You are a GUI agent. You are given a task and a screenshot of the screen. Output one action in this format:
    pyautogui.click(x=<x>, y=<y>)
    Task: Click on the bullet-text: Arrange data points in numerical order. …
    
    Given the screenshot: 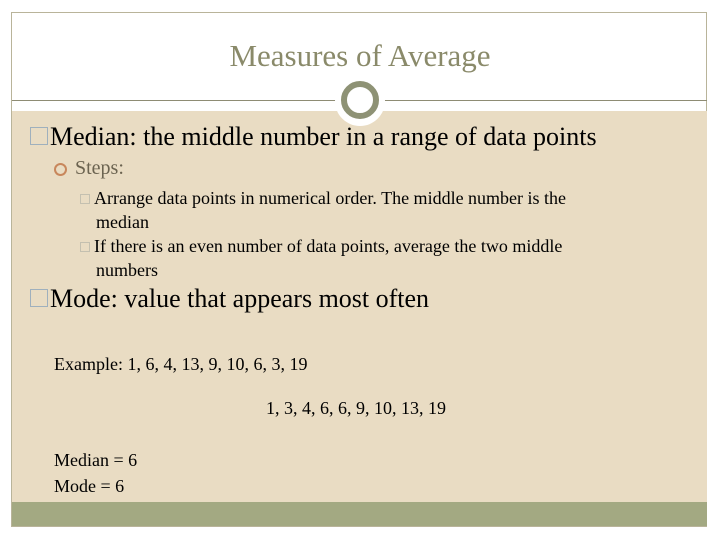 What is the action you would take?
    pyautogui.click(x=330, y=198)
    